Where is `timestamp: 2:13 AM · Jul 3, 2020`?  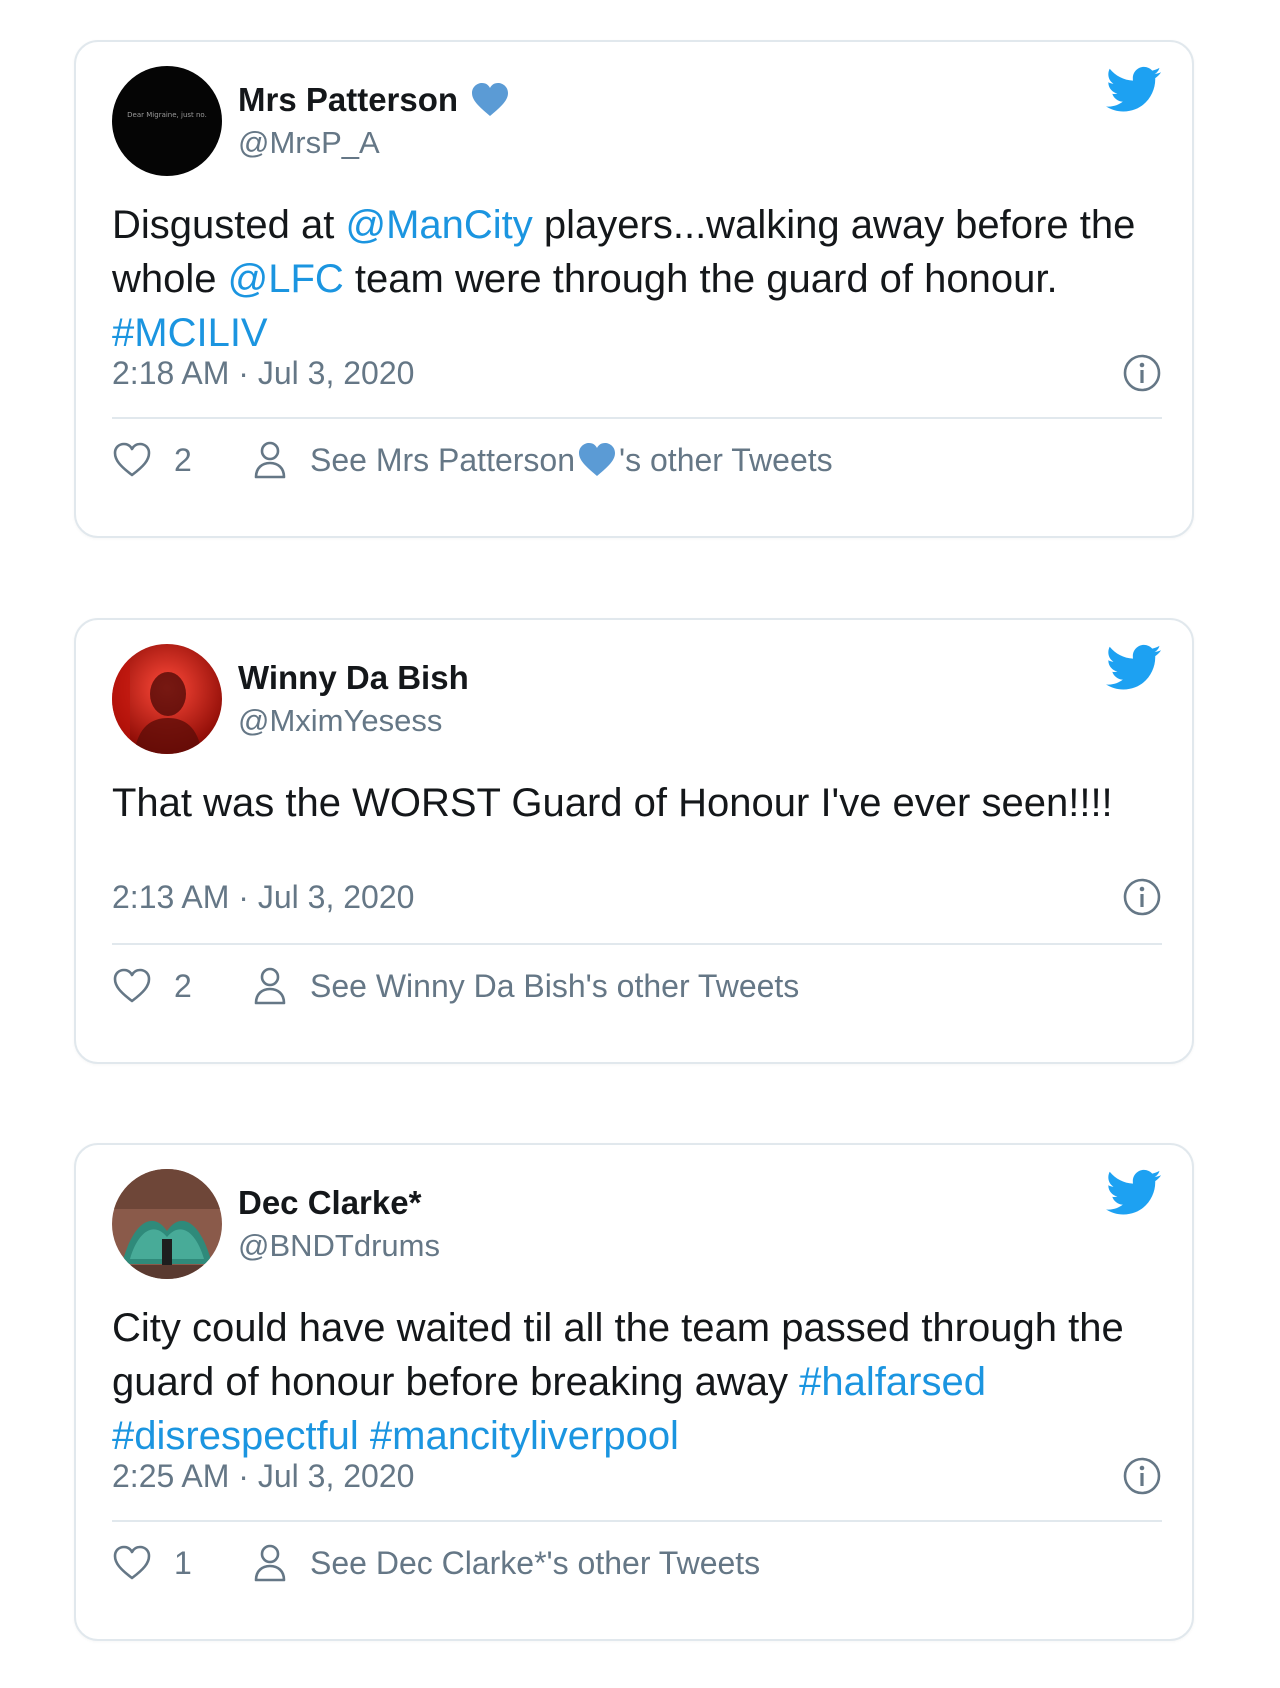 timestamp: 2:13 AM · Jul 3, 2020 is located at coordinates (263, 897).